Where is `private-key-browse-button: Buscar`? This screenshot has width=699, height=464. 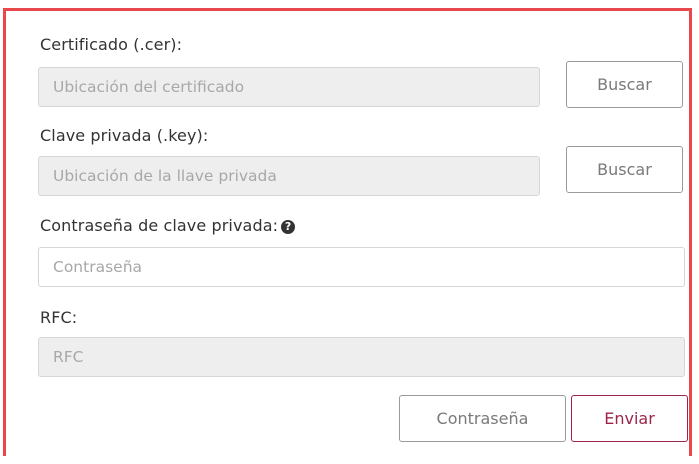
private-key-browse-button: Buscar is located at coordinates (624, 169).